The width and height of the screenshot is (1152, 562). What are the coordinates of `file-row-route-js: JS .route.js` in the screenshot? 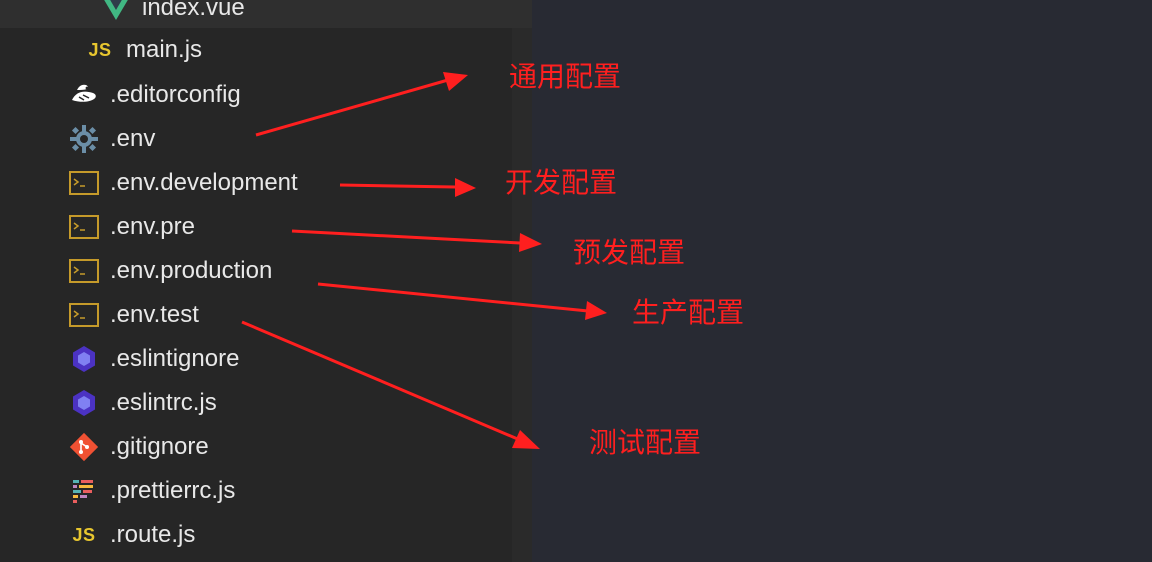 It's located at (131, 535).